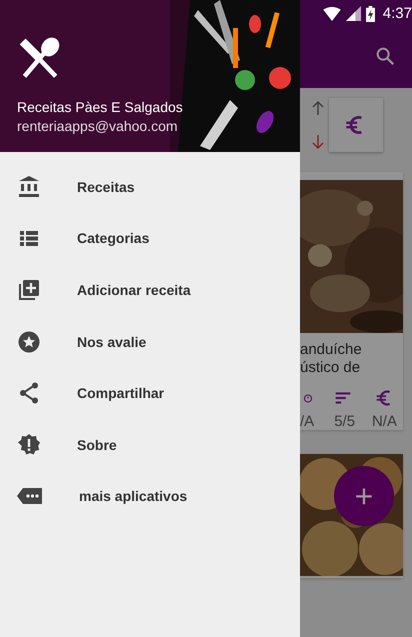 The width and height of the screenshot is (412, 637). I want to click on recipe-card: anduíche ústico de /A 5/5 N/A, so click(351, 301).